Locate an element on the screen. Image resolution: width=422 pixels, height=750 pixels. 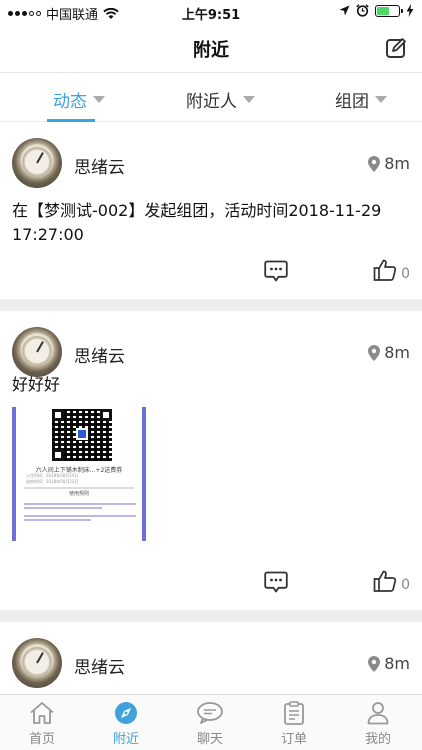
tabbar-item-orders: 订单 is located at coordinates (294, 724).